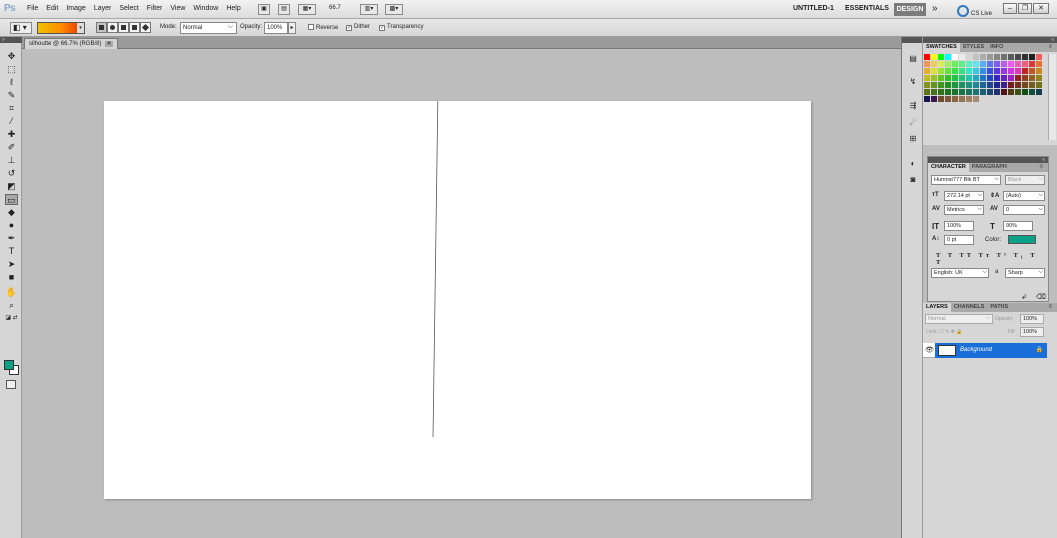 Image resolution: width=1057 pixels, height=538 pixels. I want to click on bridge-icon: ▣, so click(264, 9).